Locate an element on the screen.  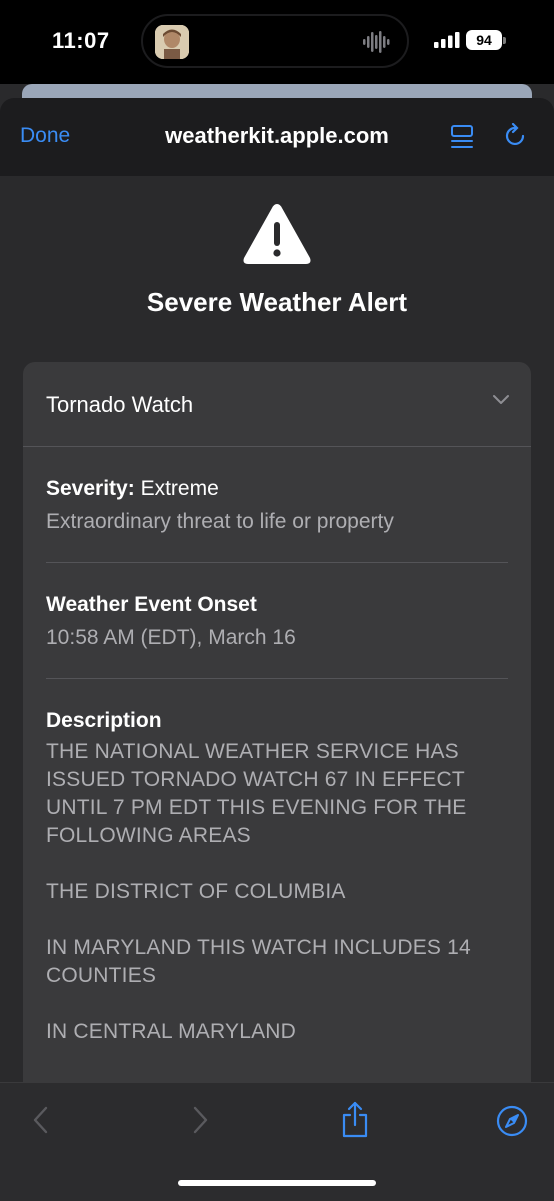
status-time: 11:07 is located at coordinates (81, 40).